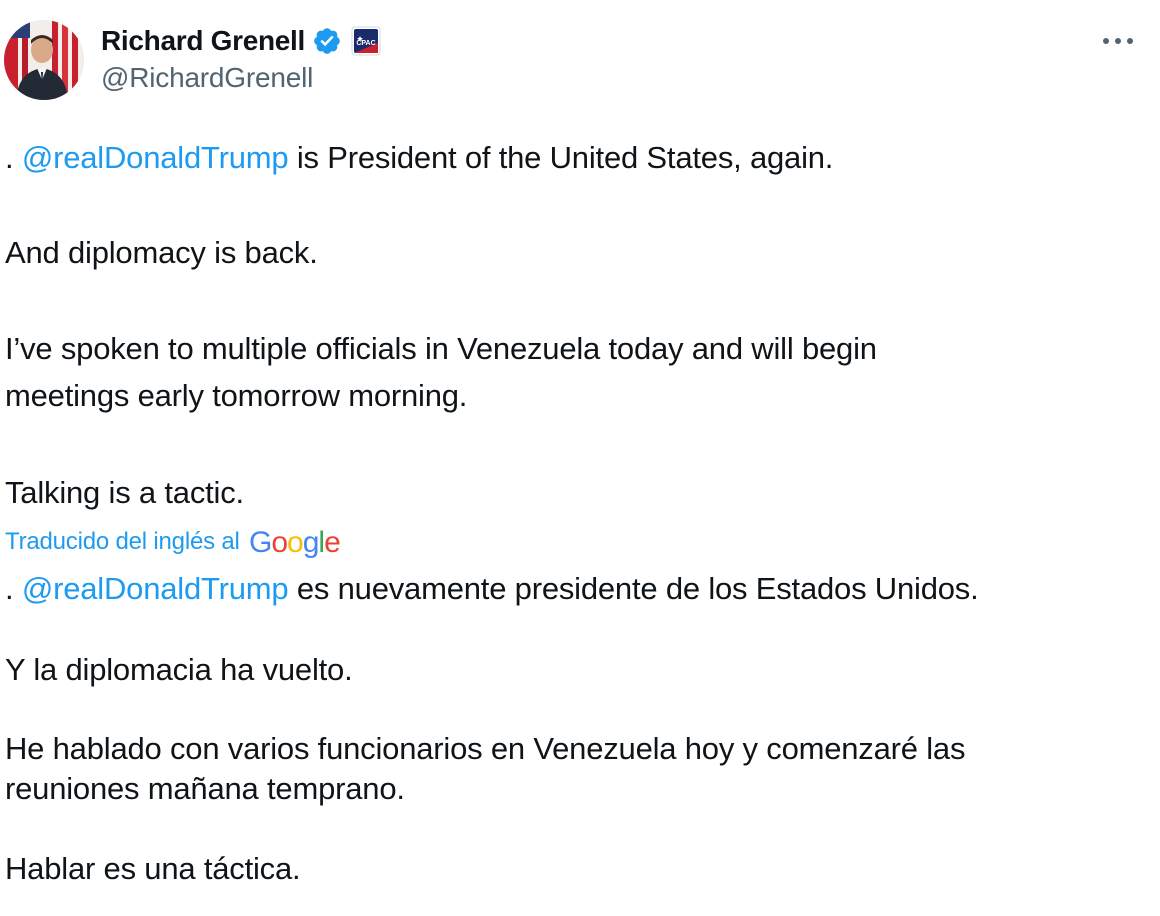  What do you see at coordinates (205, 788) in the screenshot?
I see `translated-p3-line2: reuniones mañana temprano.` at bounding box center [205, 788].